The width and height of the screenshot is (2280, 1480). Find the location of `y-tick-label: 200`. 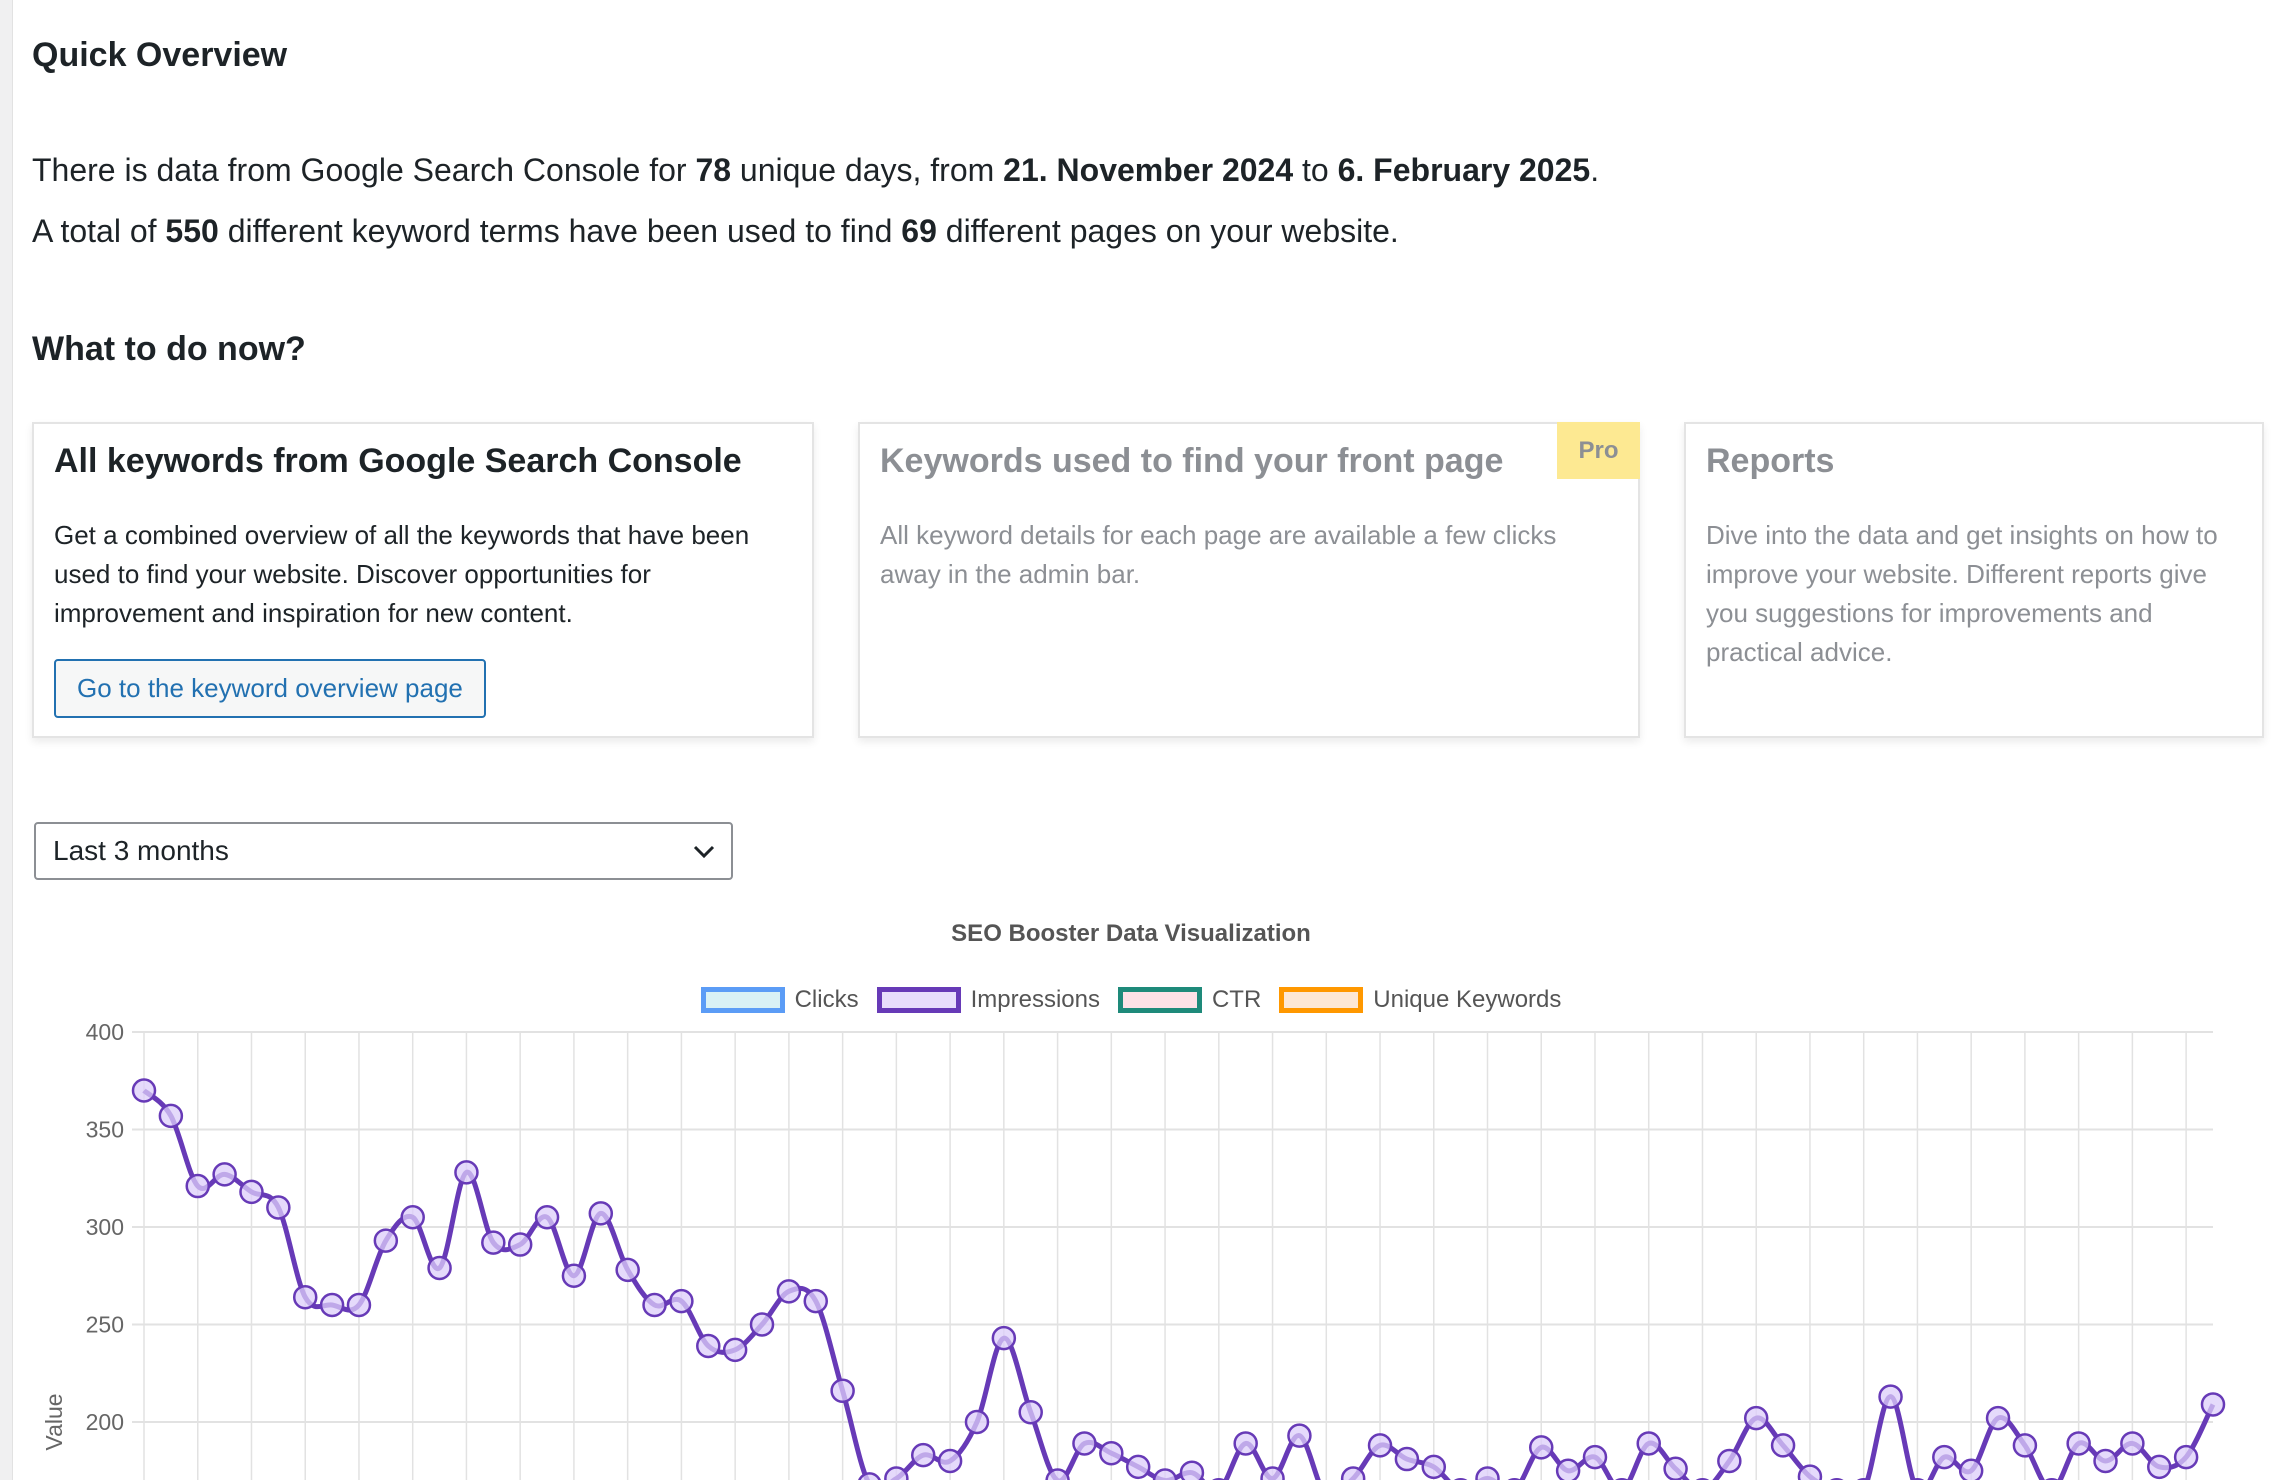

y-tick-label: 200 is located at coordinates (105, 1422).